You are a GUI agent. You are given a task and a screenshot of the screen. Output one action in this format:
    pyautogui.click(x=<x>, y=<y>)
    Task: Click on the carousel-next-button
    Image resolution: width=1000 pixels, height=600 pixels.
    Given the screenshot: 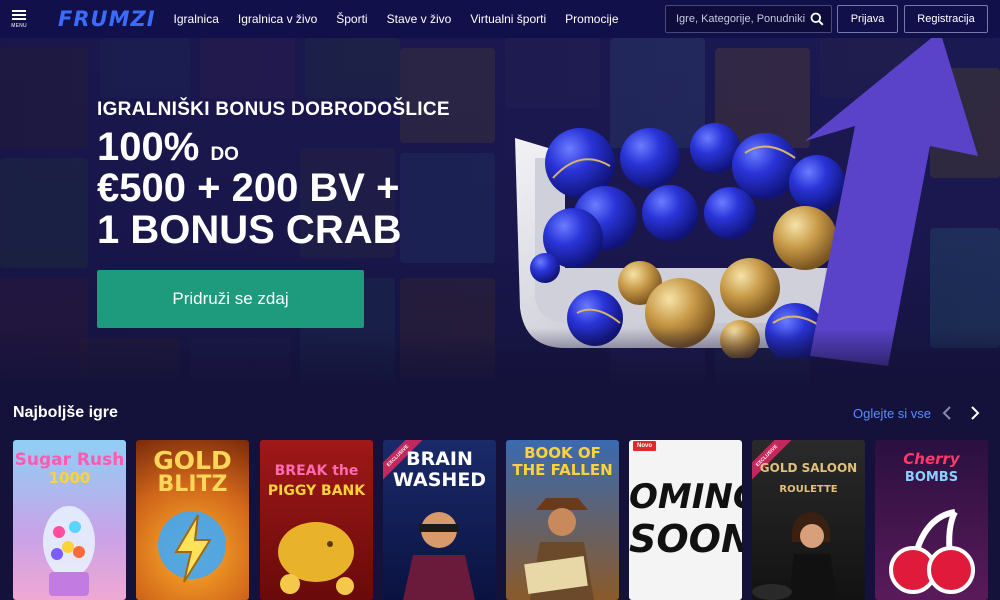 What is the action you would take?
    pyautogui.click(x=975, y=413)
    